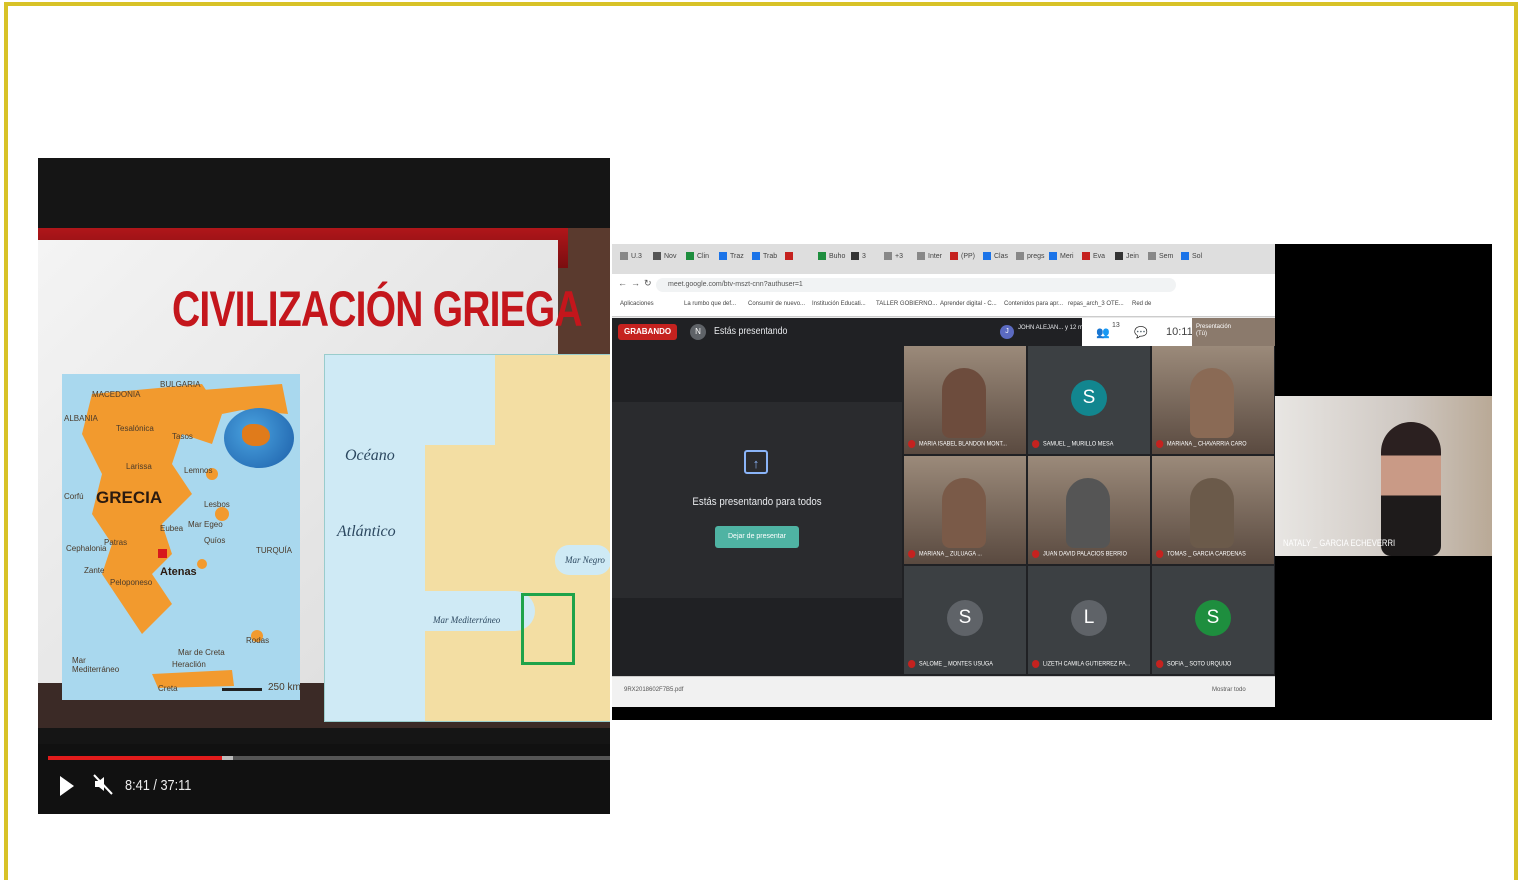 This screenshot has width=1526, height=882. What do you see at coordinates (664, 260) in the screenshot?
I see `browser-tab: Nov` at bounding box center [664, 260].